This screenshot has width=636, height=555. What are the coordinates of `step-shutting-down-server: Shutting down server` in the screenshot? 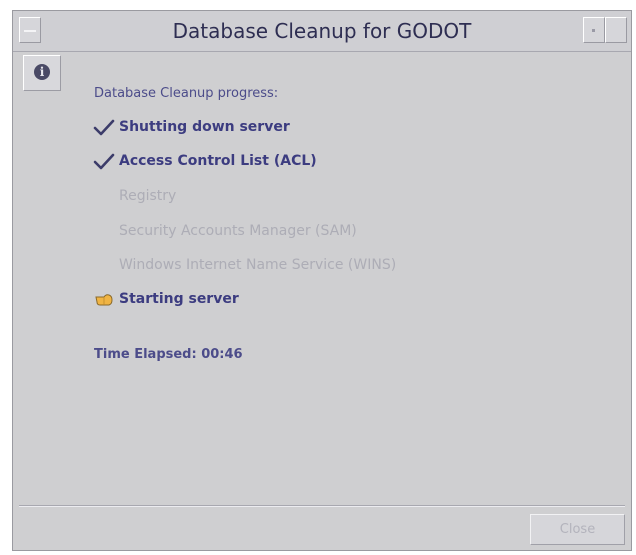 It's located at (191, 127).